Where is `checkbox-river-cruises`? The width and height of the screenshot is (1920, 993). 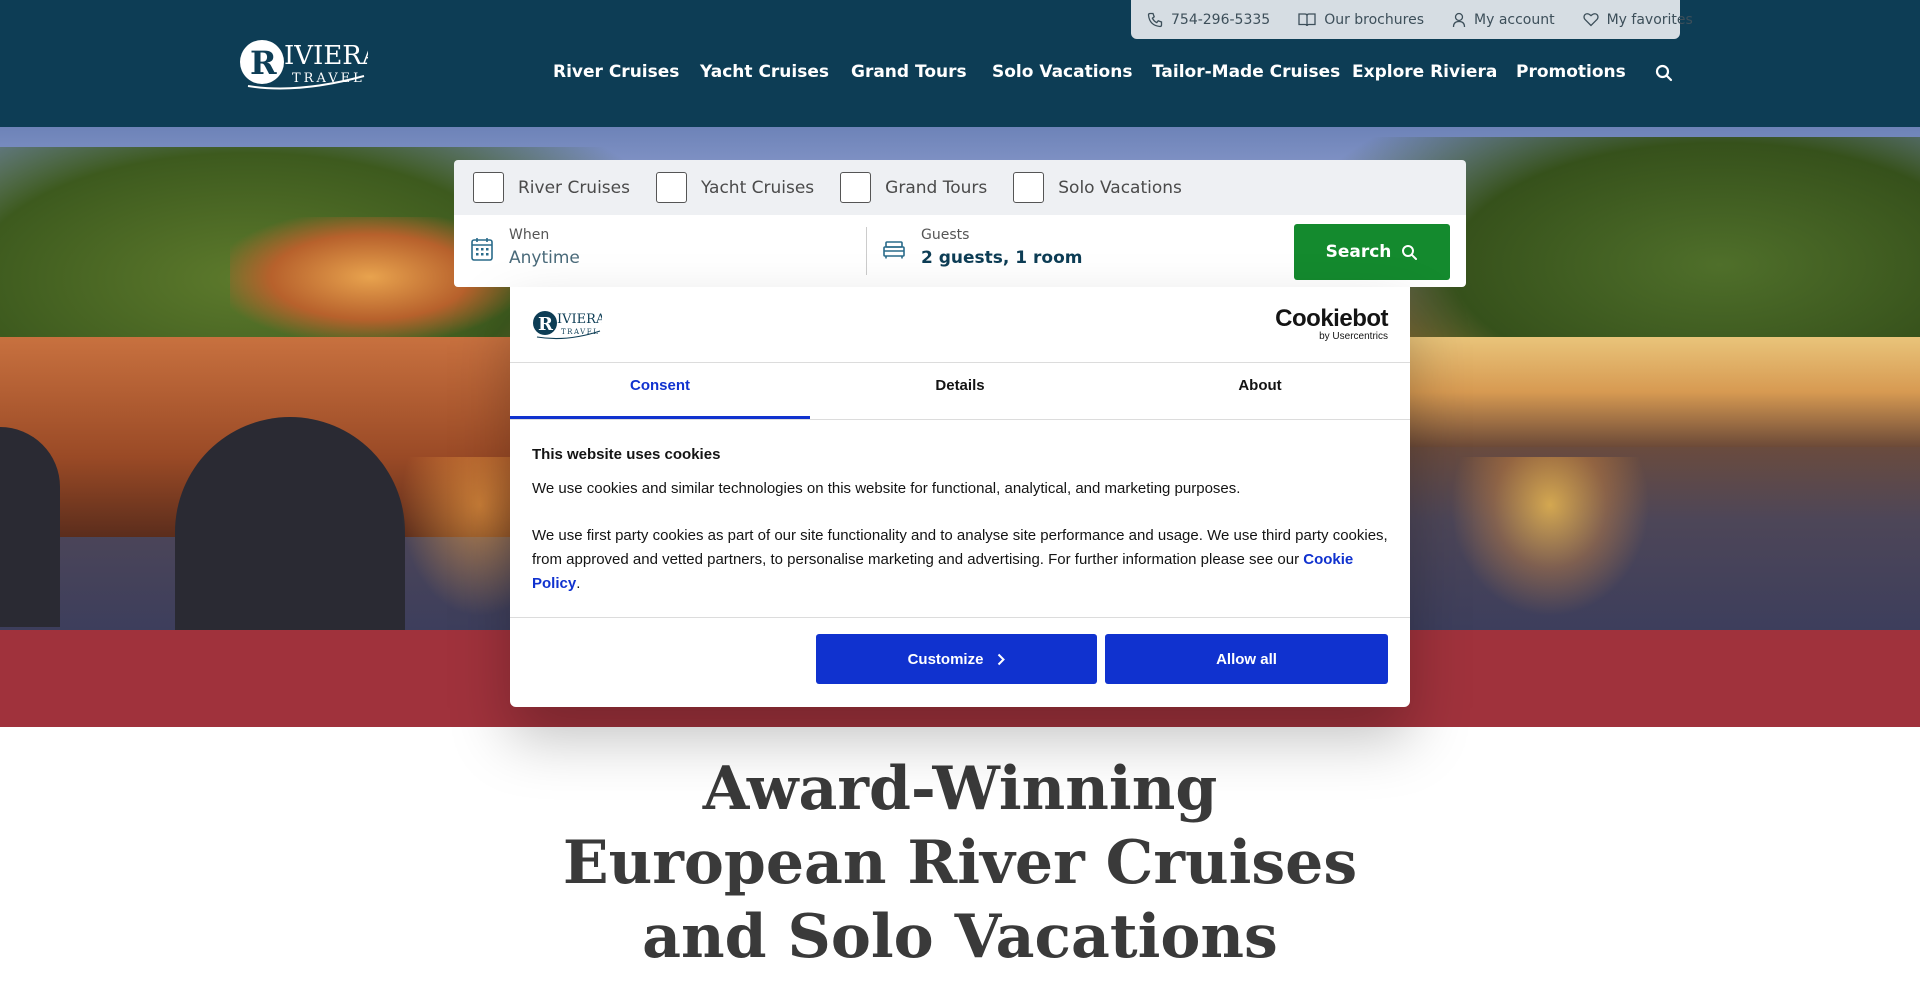 checkbox-river-cruises is located at coordinates (488, 187).